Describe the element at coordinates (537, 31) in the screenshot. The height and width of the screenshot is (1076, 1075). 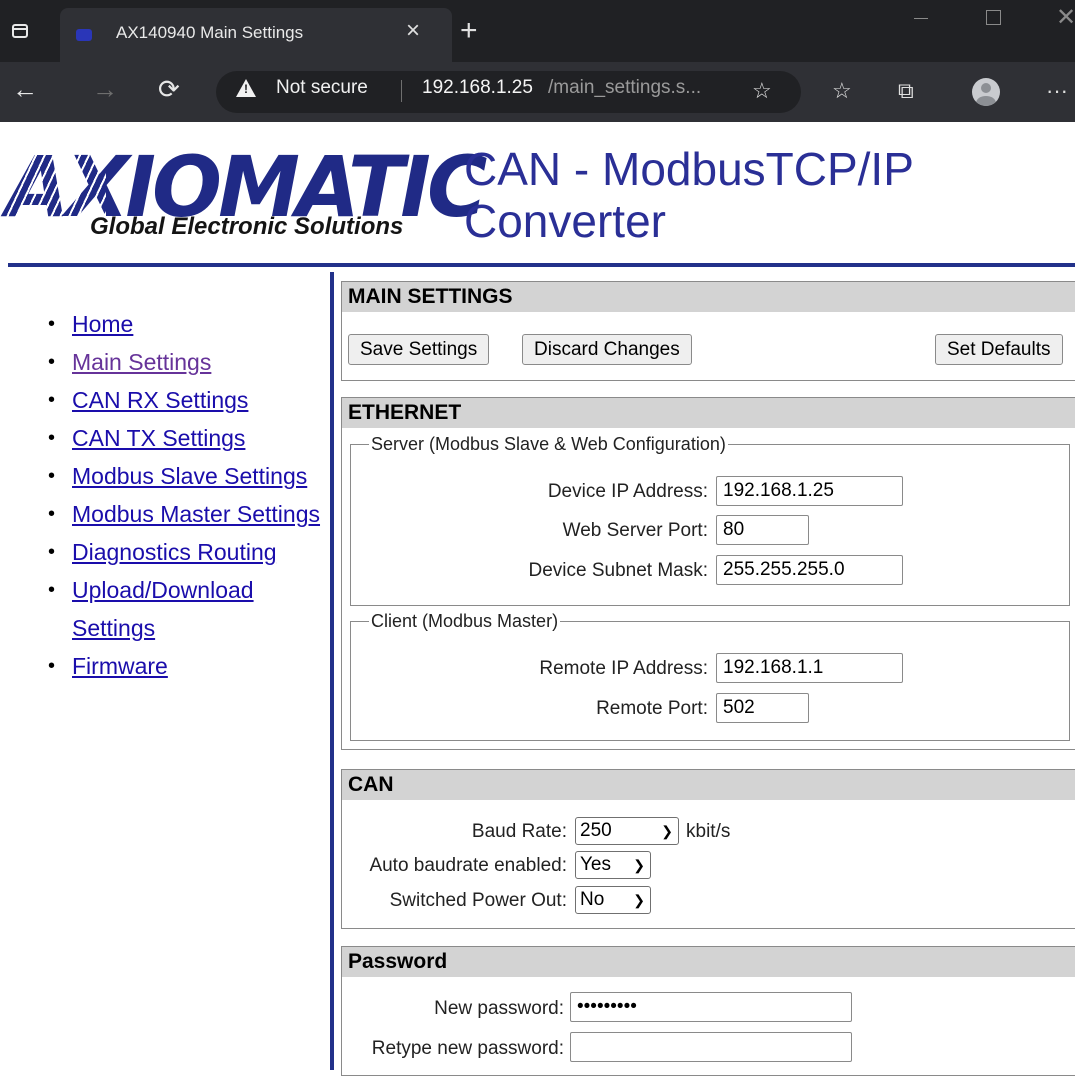
I see `browser-tab-bar: AX140940 Main Settings × + ✕` at that location.